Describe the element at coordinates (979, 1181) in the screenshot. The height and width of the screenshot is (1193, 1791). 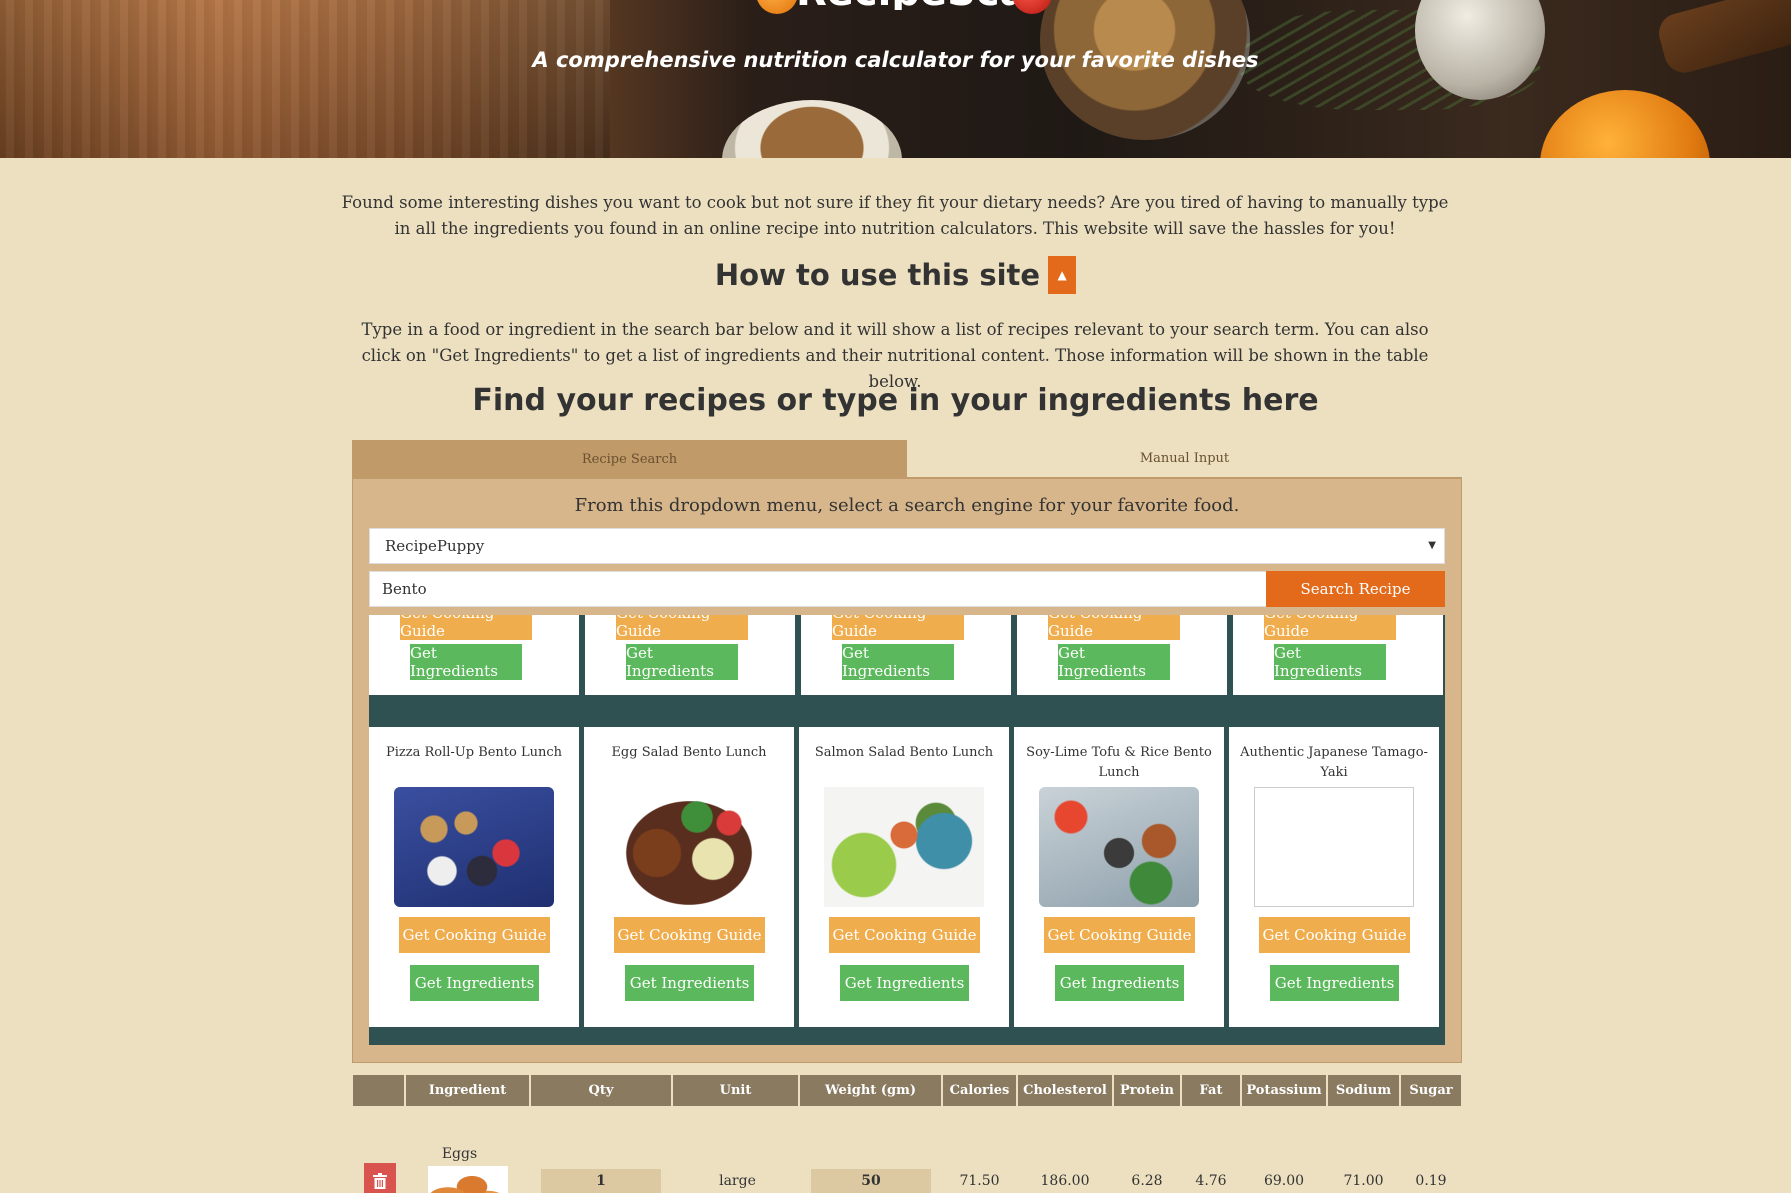
I see `calories-value: 71.50` at that location.